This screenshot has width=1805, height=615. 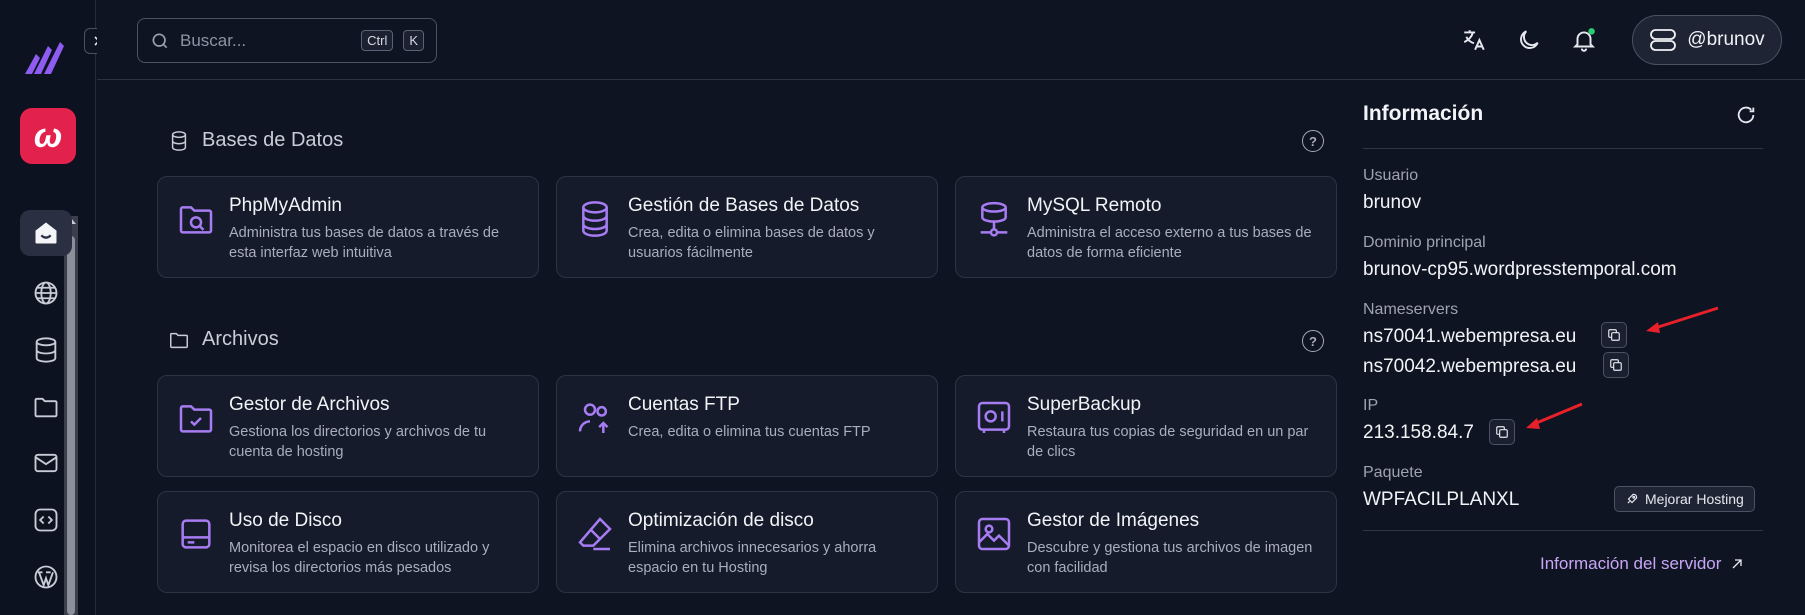 I want to click on refresh-icon, so click(x=1746, y=115).